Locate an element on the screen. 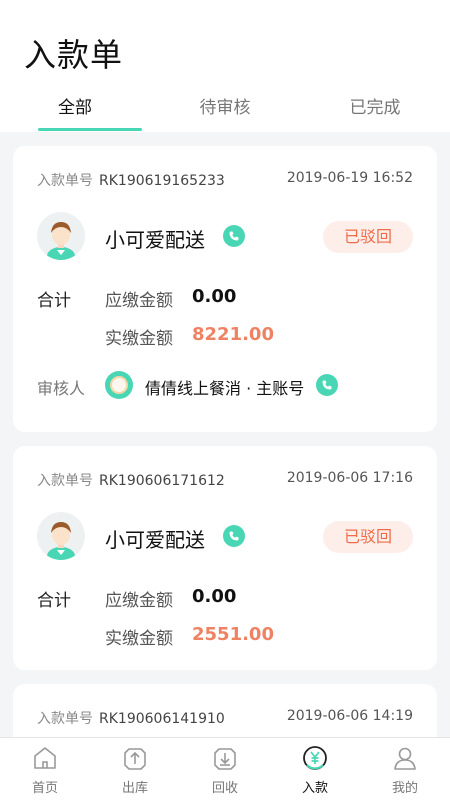  tab-deposit: 入款 is located at coordinates (315, 769).